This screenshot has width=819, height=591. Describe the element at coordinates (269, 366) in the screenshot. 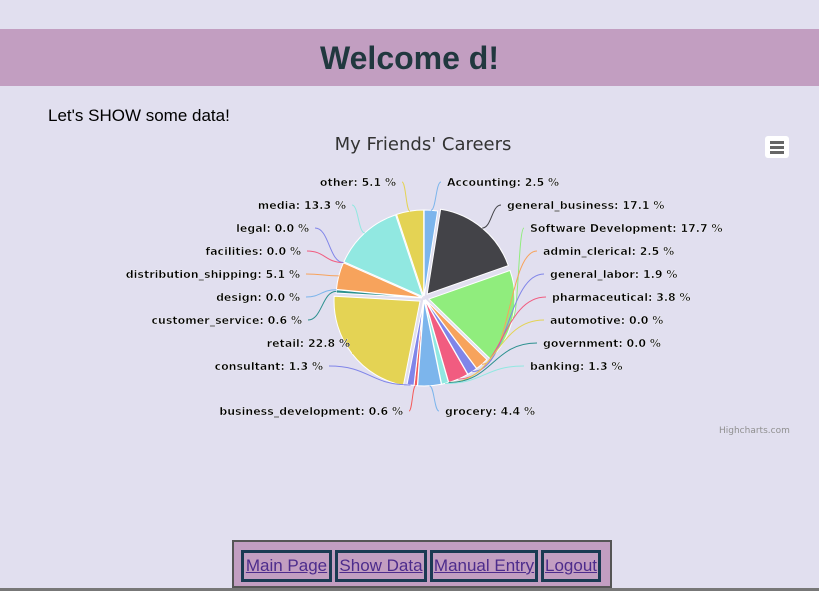

I see `data-label: consultant: 1.3 %` at that location.